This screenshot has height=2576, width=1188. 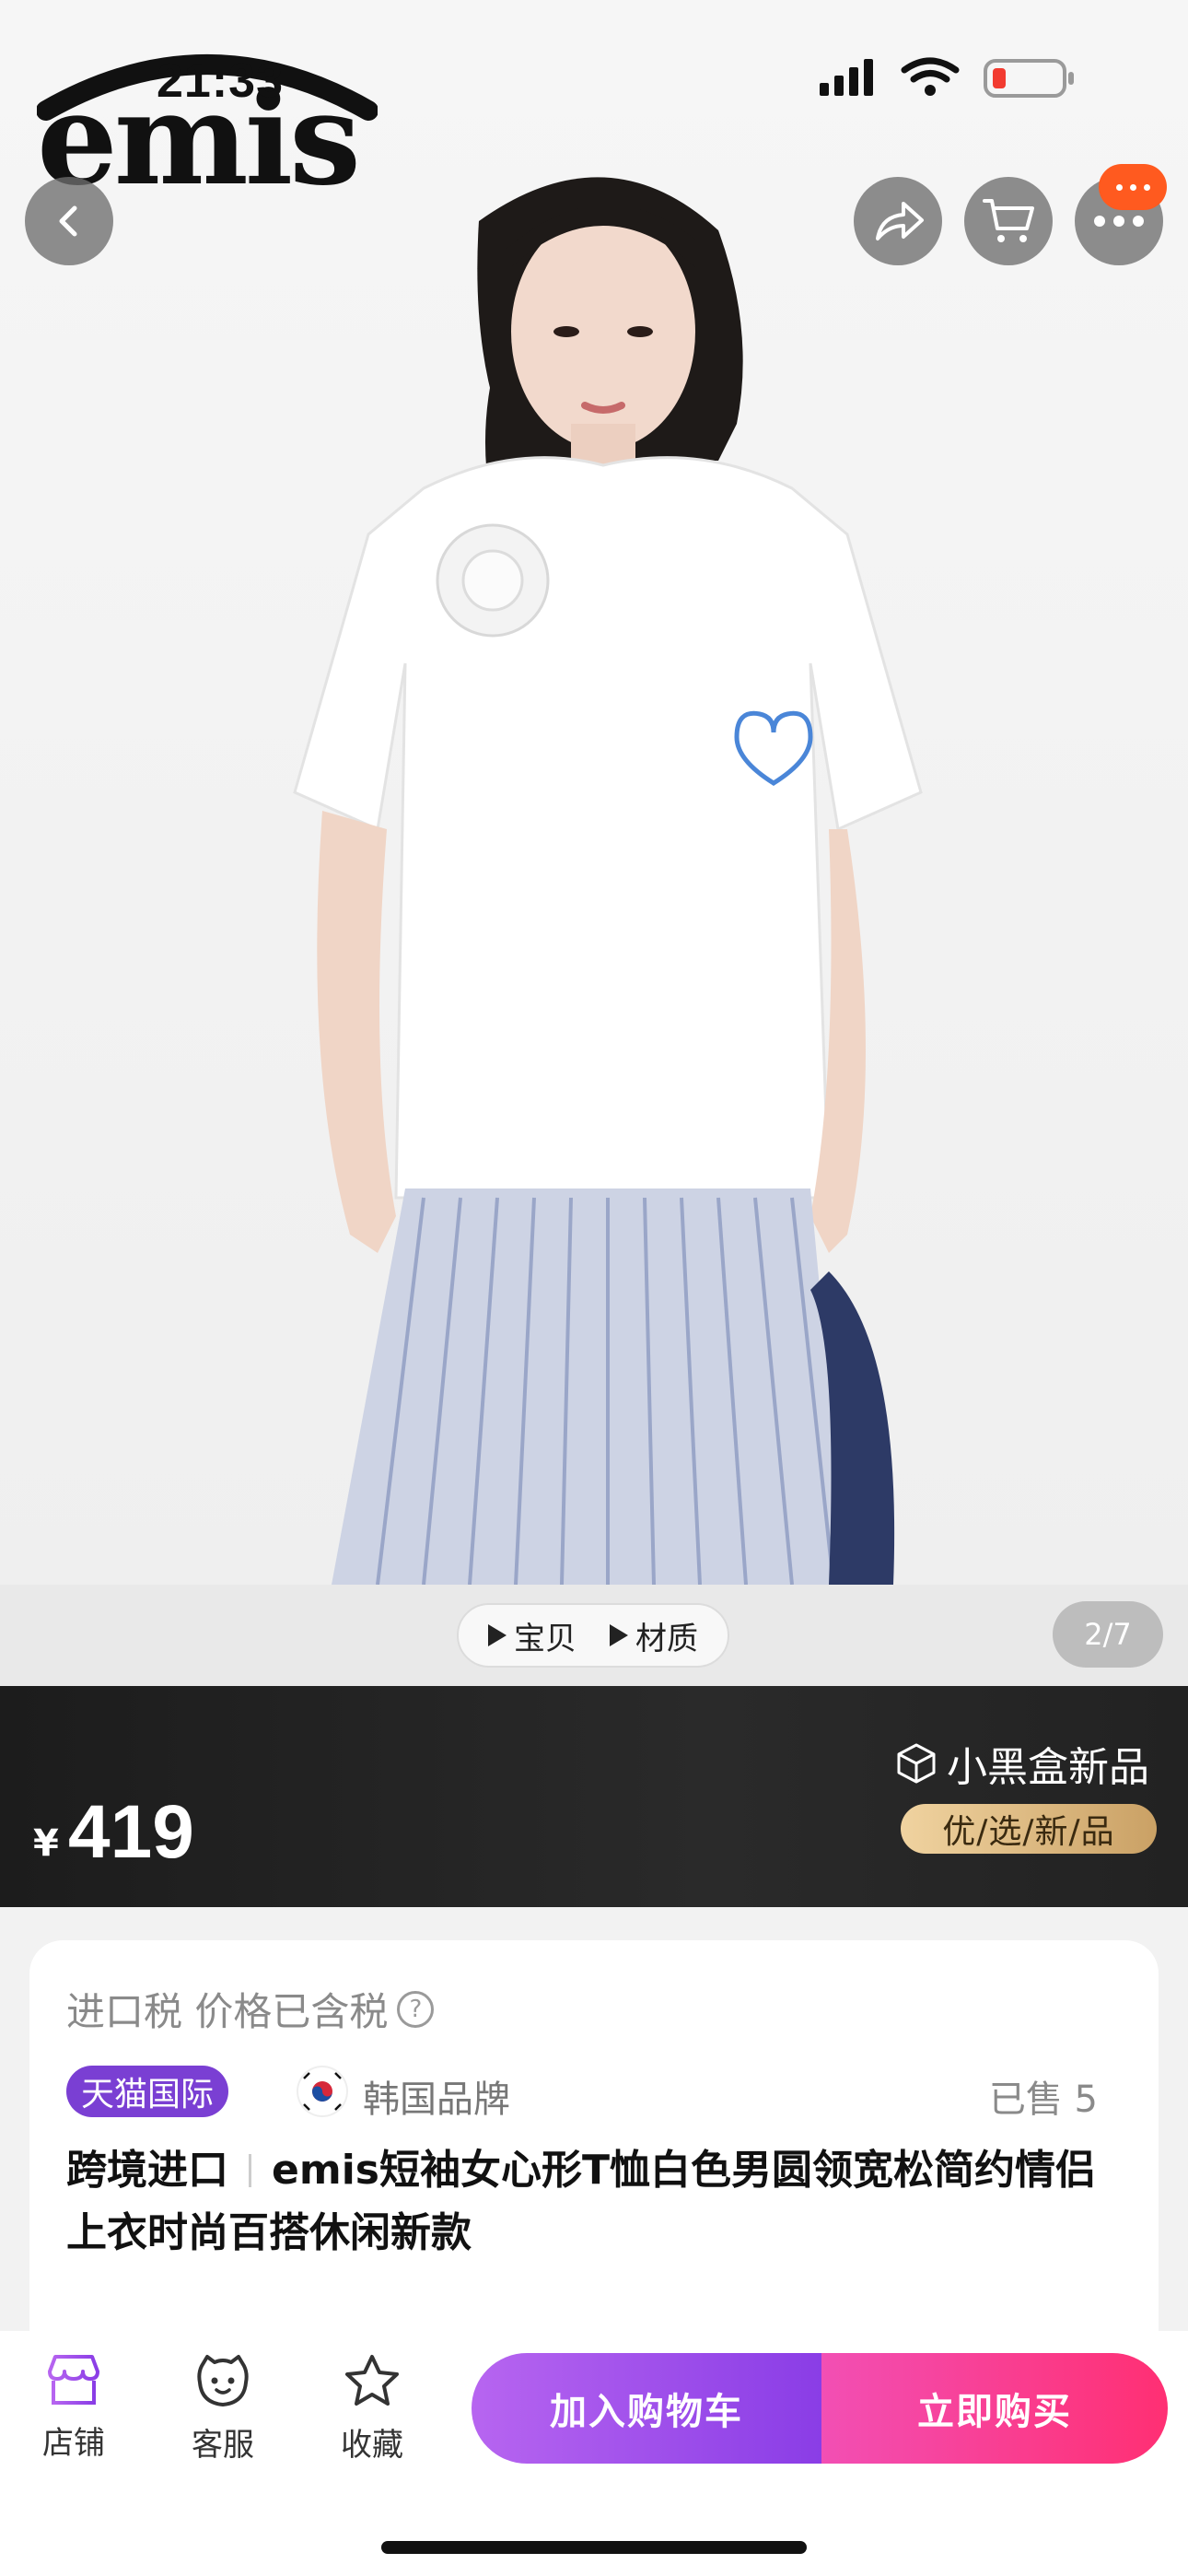 I want to click on product-title: 跨境进口 emis短袖女心形T恤白色男圆领宽松简约情侣上衣时尚百搭休闲新款, so click(x=600, y=2202).